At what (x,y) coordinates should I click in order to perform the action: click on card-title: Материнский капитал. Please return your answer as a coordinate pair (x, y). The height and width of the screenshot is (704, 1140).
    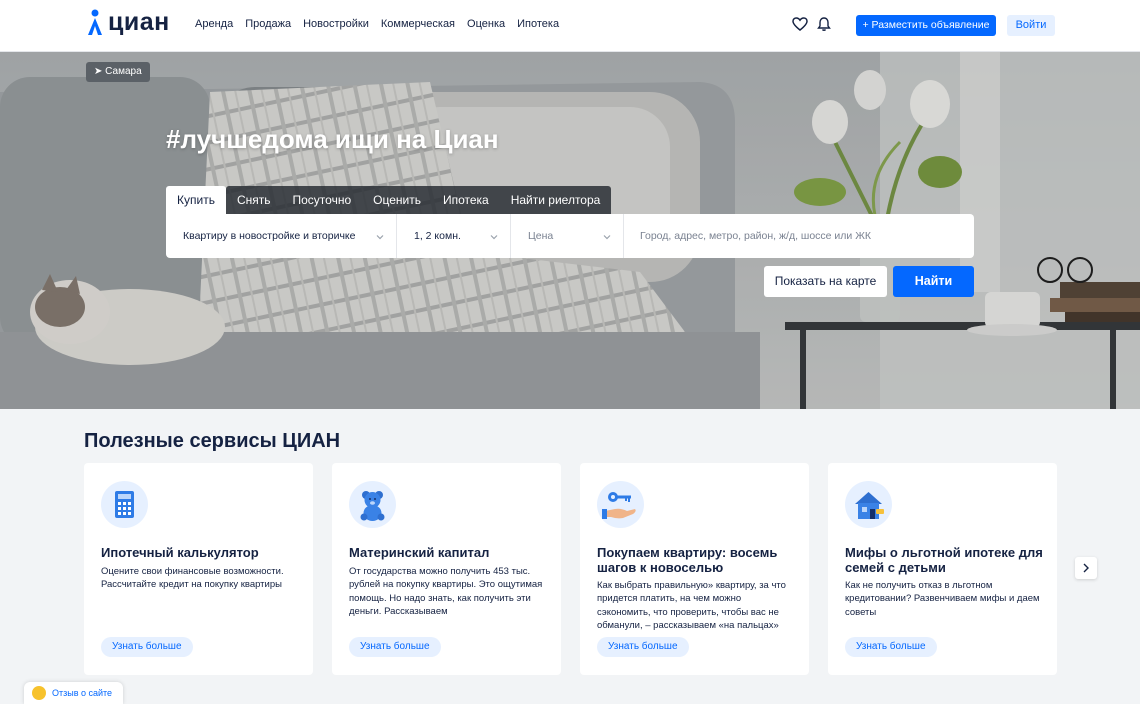
    Looking at the image, I should click on (419, 552).